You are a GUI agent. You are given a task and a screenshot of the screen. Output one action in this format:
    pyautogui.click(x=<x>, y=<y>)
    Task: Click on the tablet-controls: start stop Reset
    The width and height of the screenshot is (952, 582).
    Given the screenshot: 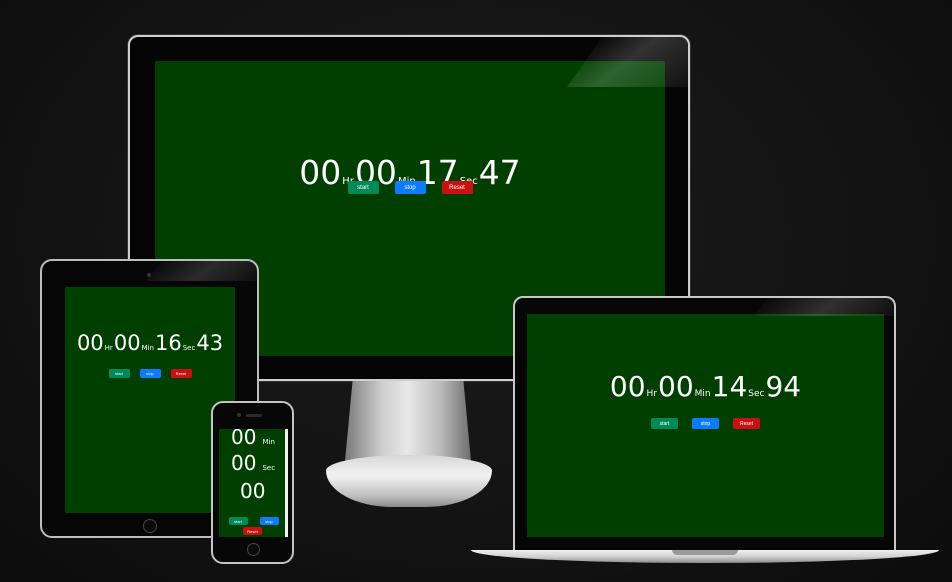 What is the action you would take?
    pyautogui.click(x=150, y=373)
    